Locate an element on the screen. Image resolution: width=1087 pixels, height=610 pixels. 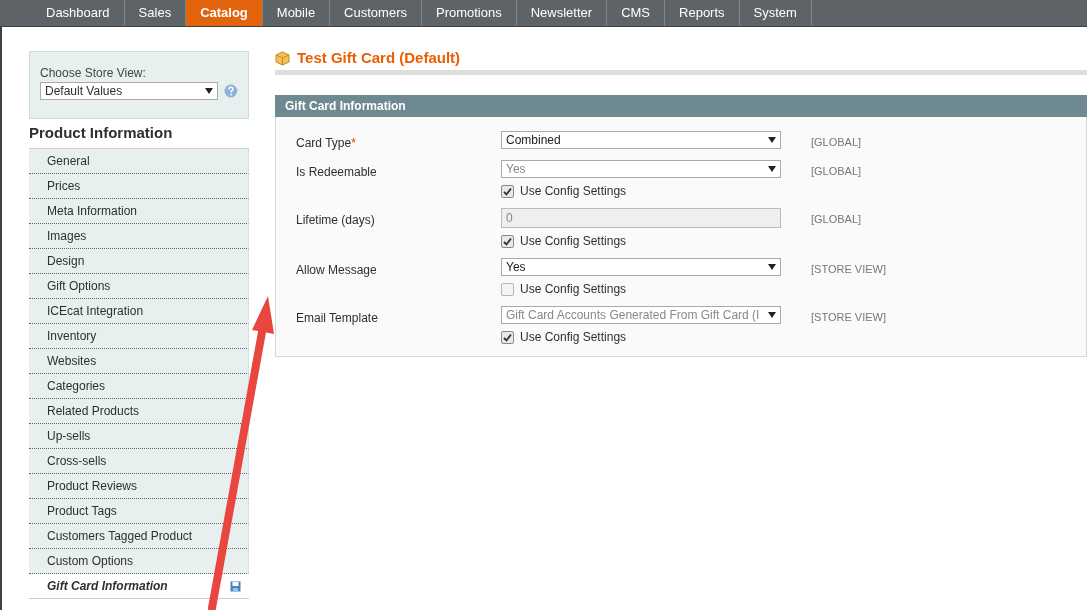
field-label: Email Template is located at coordinates (337, 318).